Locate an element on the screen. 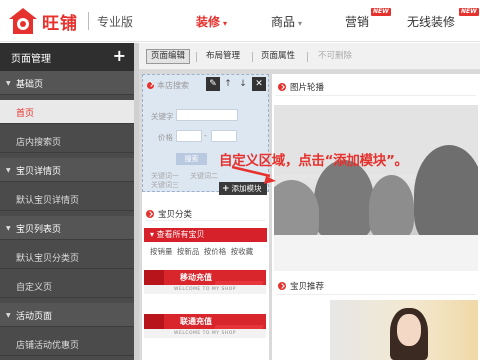 This screenshot has height=360, width=480. sidebar-item-label: 活动页面 is located at coordinates (34, 317).